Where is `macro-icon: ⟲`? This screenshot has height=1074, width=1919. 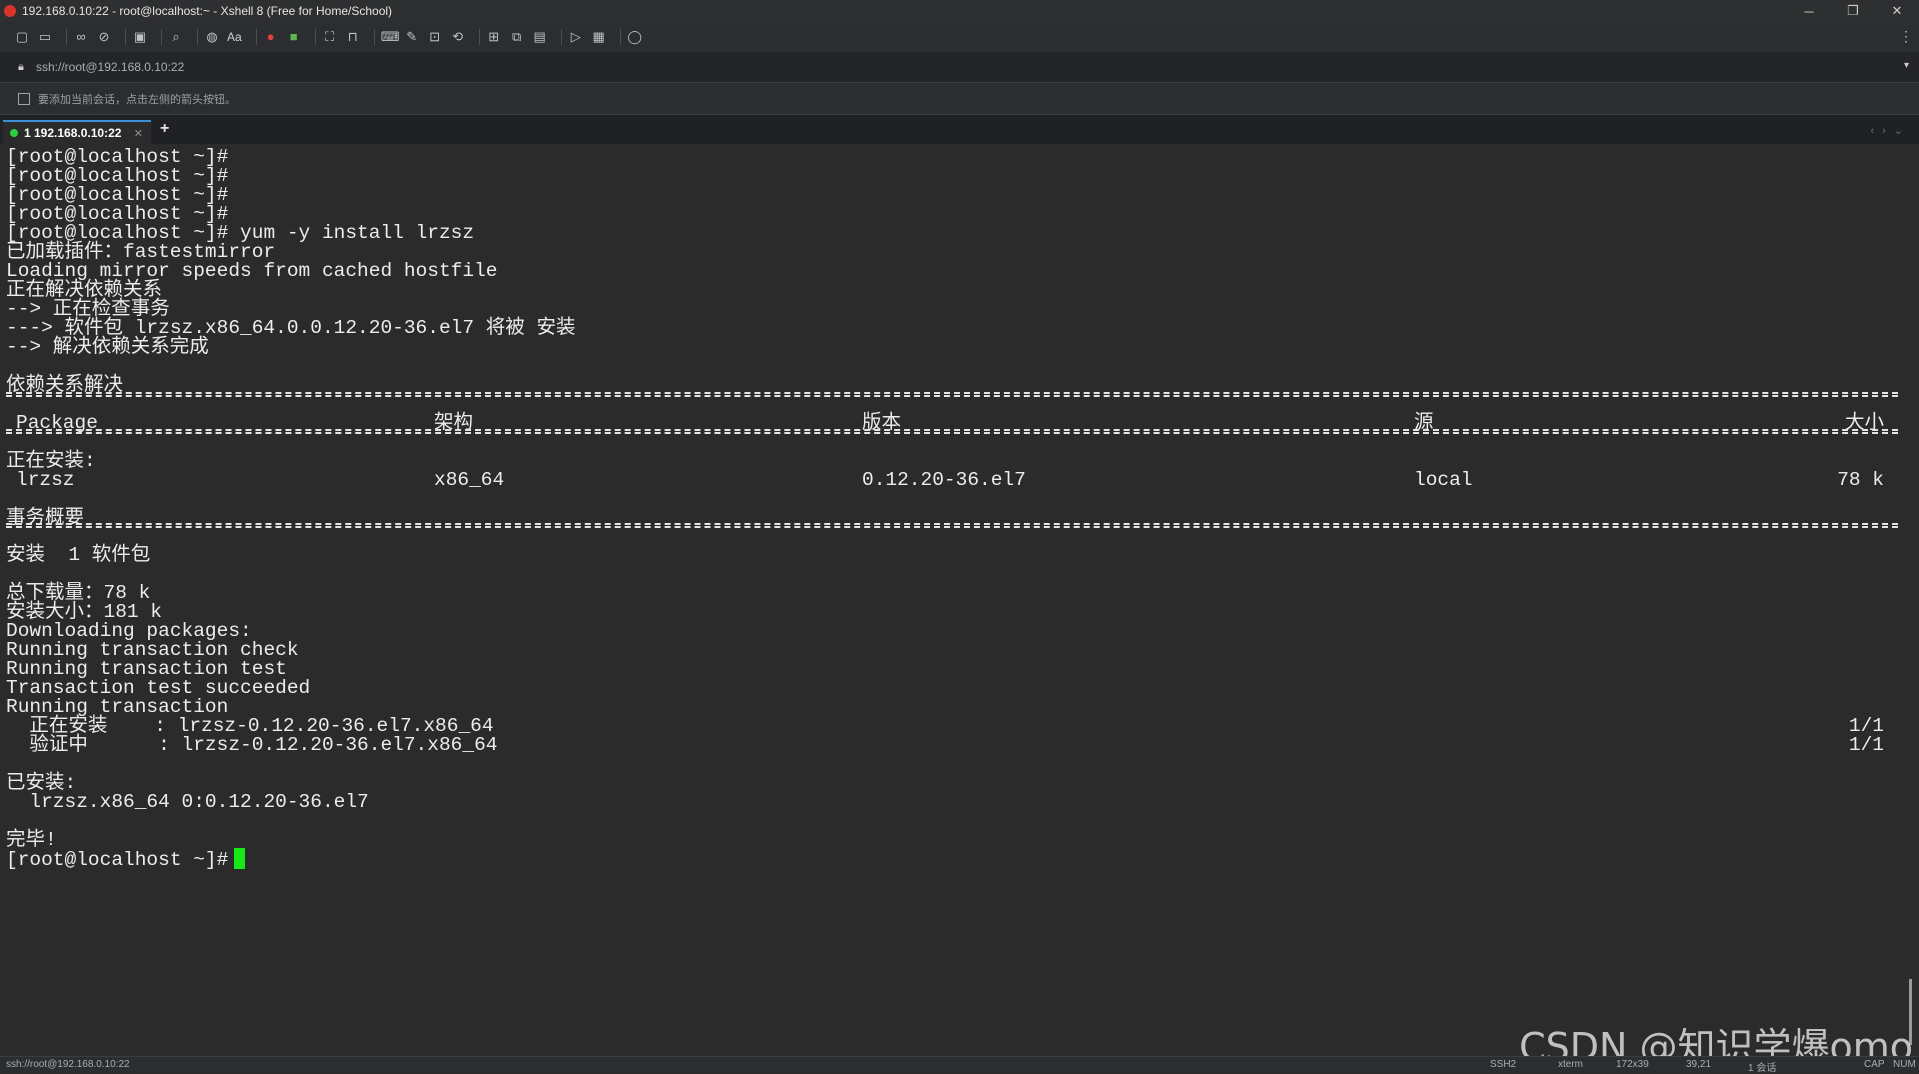 macro-icon: ⟲ is located at coordinates (458, 37).